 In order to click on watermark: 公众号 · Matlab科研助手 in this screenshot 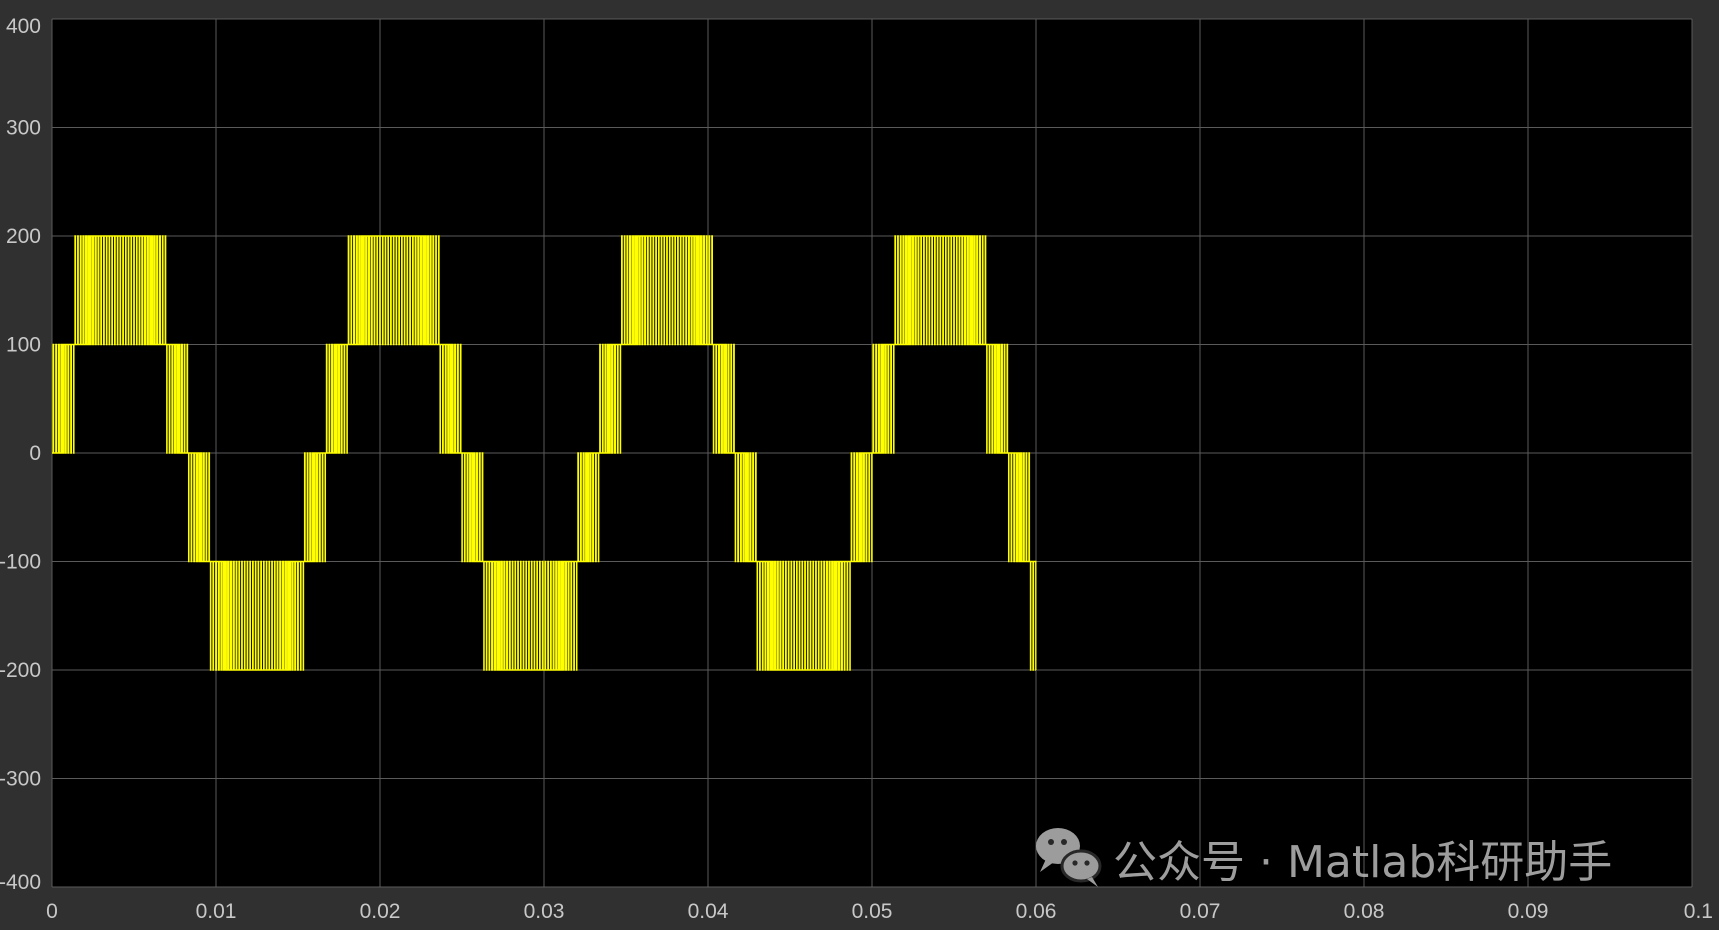, I will do `click(1324, 858)`.